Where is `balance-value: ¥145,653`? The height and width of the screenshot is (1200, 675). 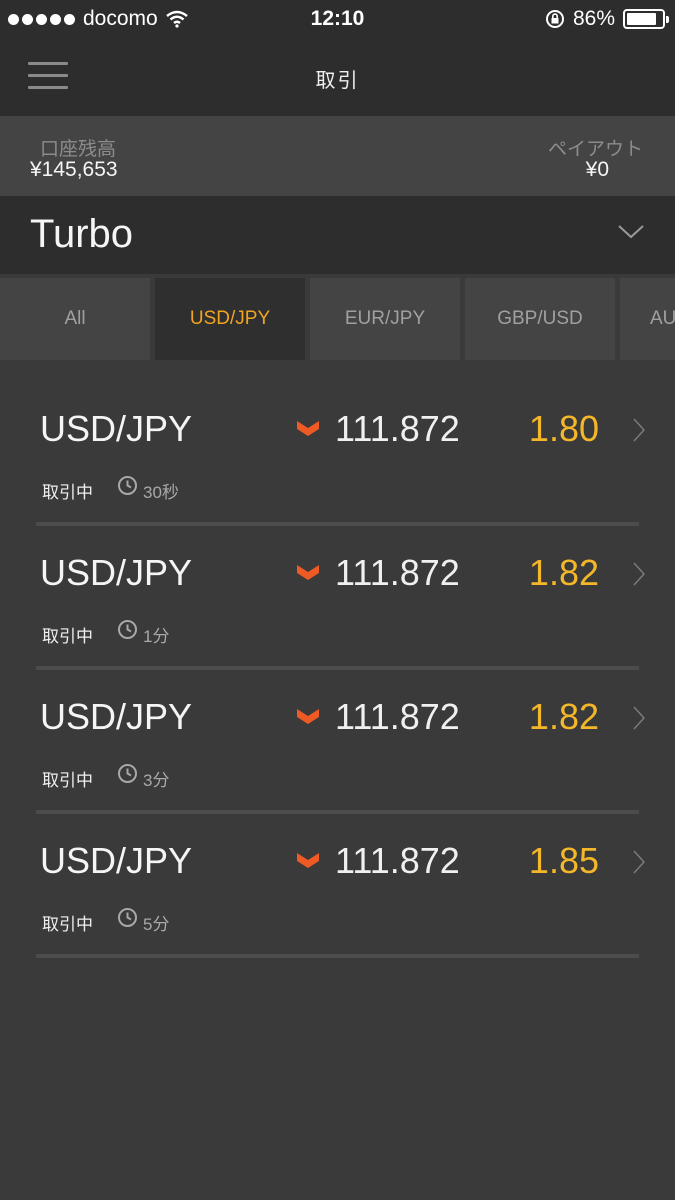
balance-value: ¥145,653 is located at coordinates (74, 169).